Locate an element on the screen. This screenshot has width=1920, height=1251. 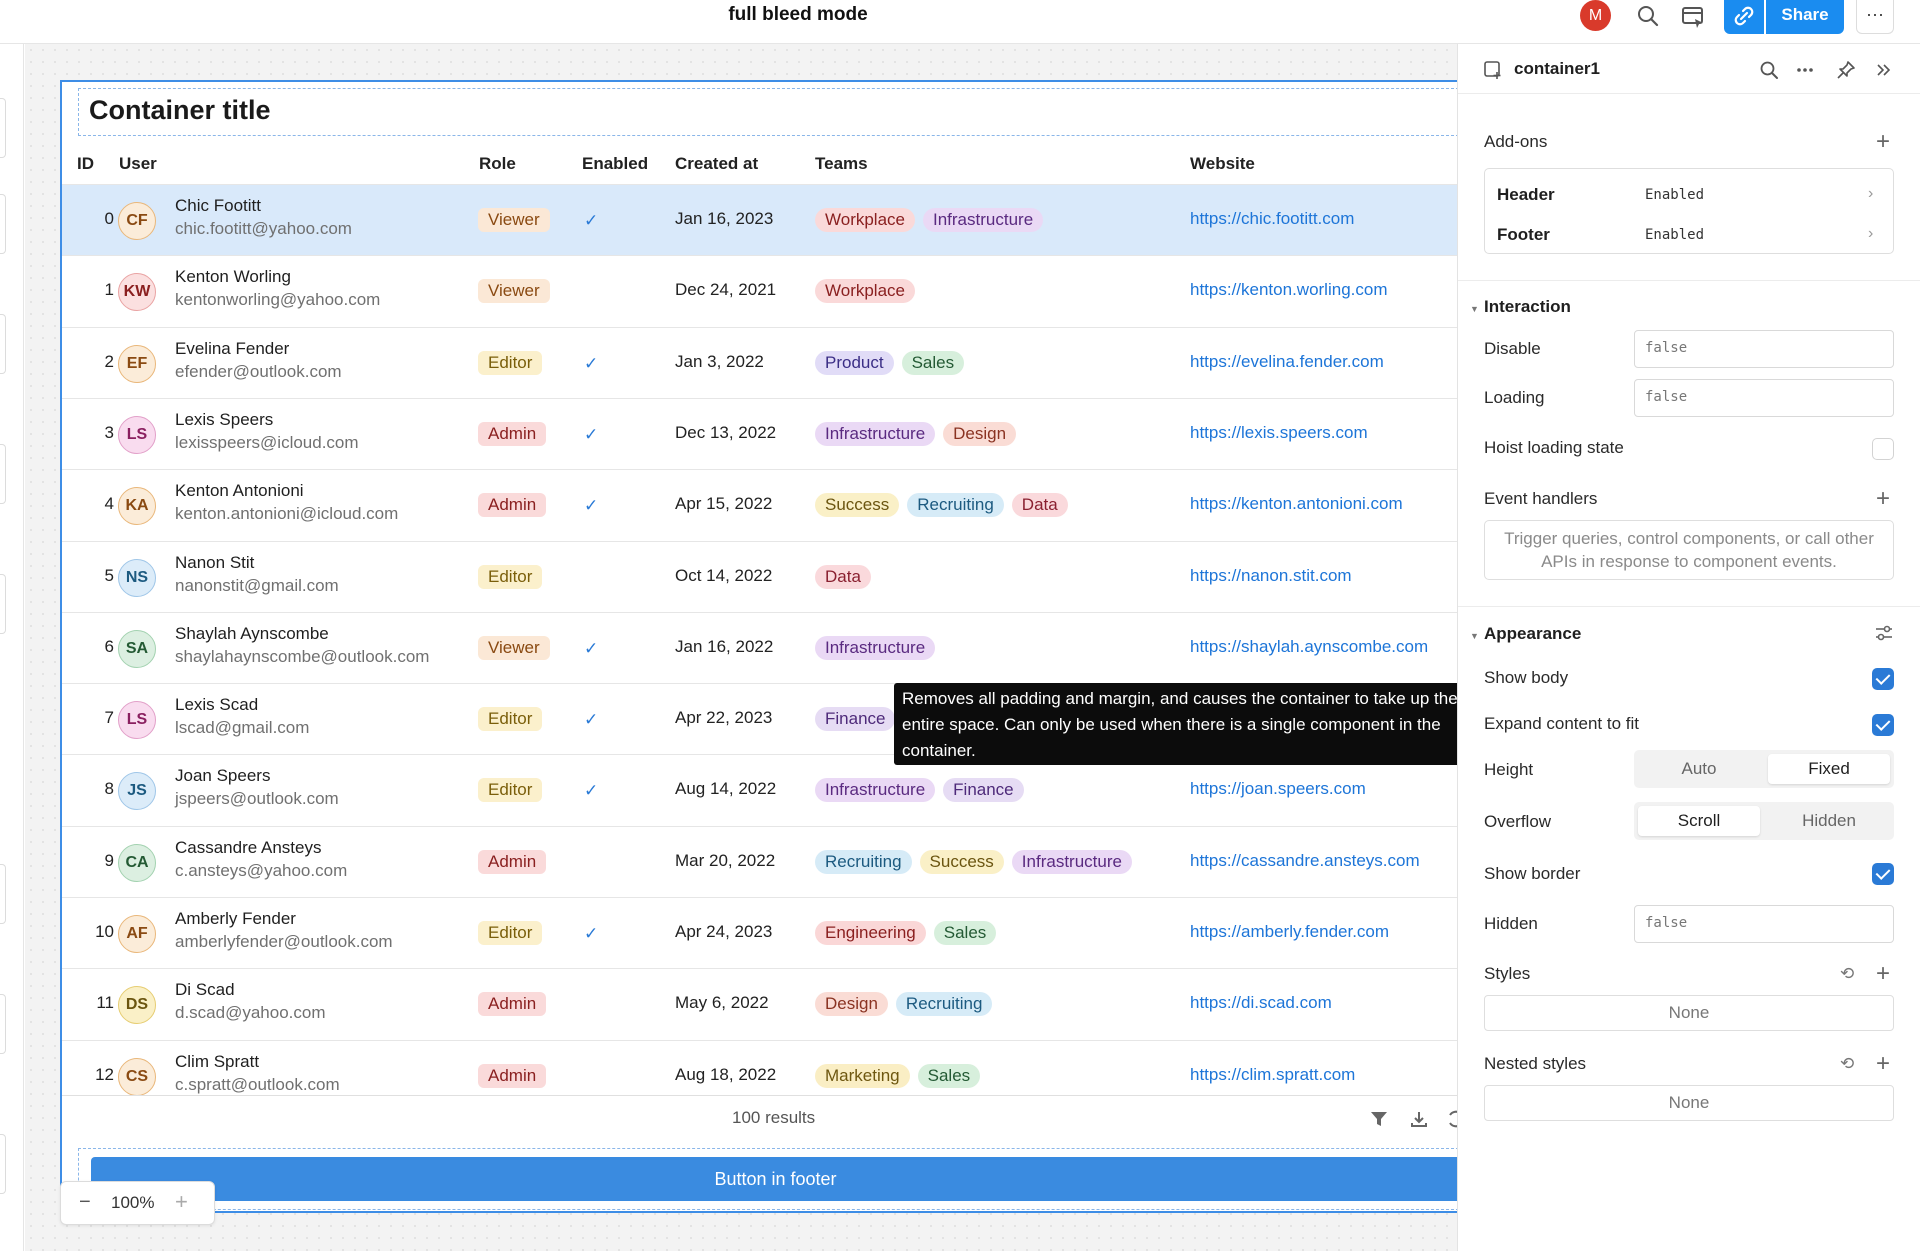
height-option-fixed: Fixed is located at coordinates (1829, 769).